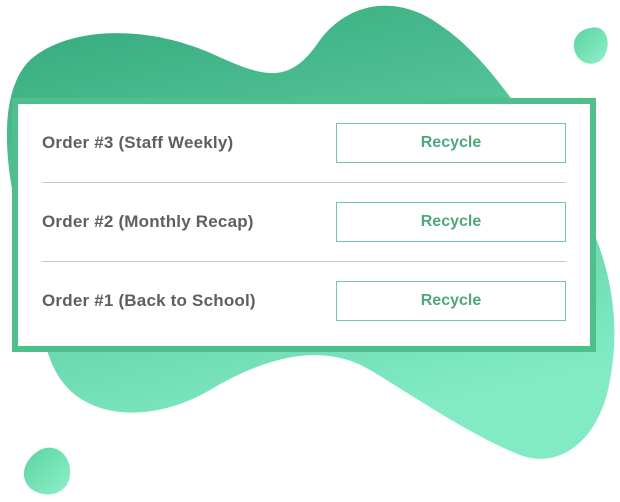  What do you see at coordinates (304, 222) in the screenshot?
I see `order-row: Order #2 (Monthly Recap) Recycle` at bounding box center [304, 222].